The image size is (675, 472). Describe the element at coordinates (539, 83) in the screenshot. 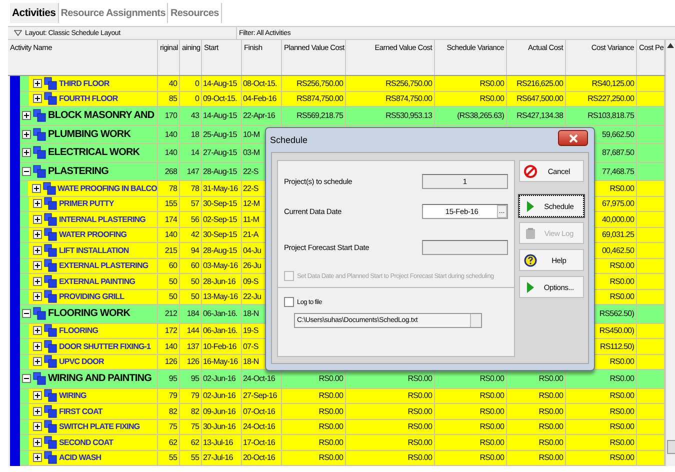

I see `table-cell: RS216,625.00` at that location.